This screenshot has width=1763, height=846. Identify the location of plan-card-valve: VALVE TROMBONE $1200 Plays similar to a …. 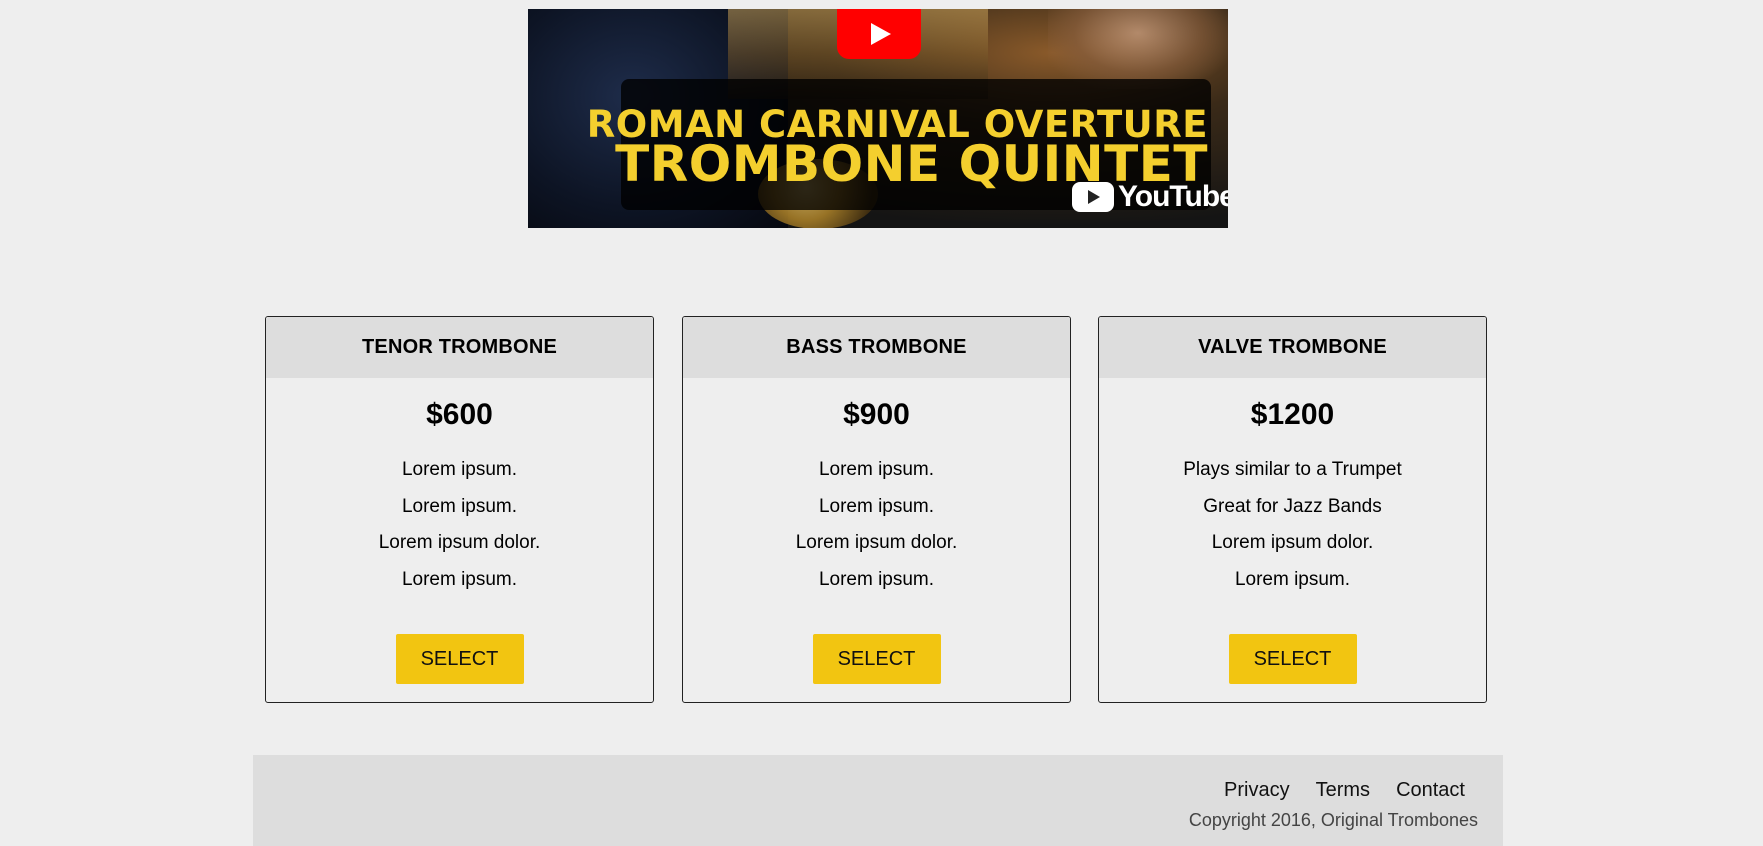
(1292, 509).